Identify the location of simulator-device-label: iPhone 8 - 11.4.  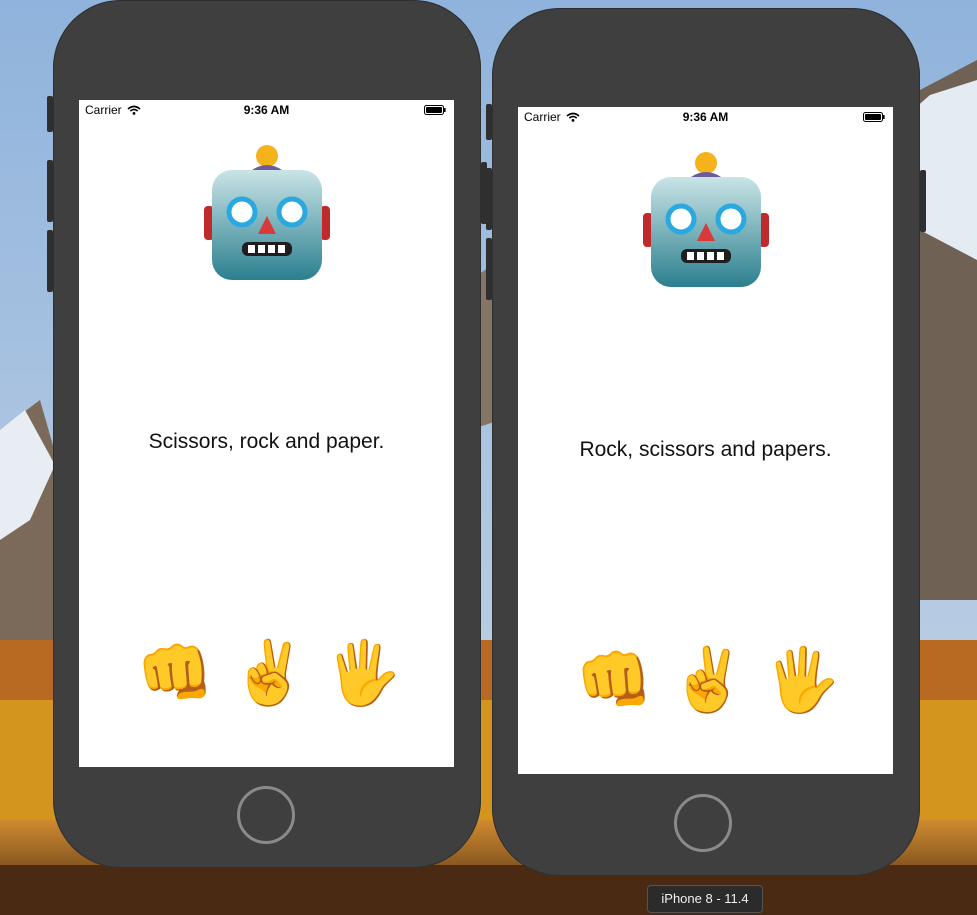
(705, 899).